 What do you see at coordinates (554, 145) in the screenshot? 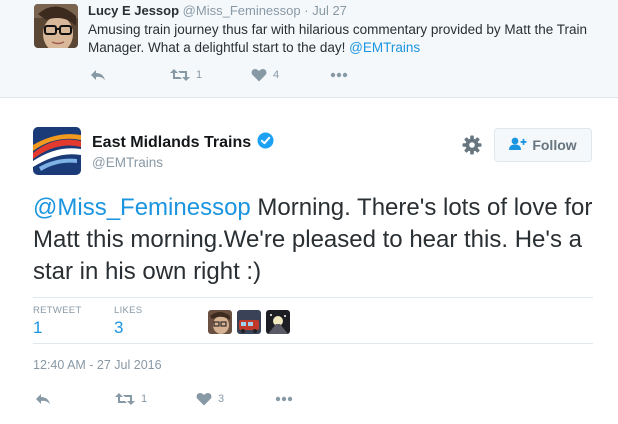
I see `follow-label: Follow` at bounding box center [554, 145].